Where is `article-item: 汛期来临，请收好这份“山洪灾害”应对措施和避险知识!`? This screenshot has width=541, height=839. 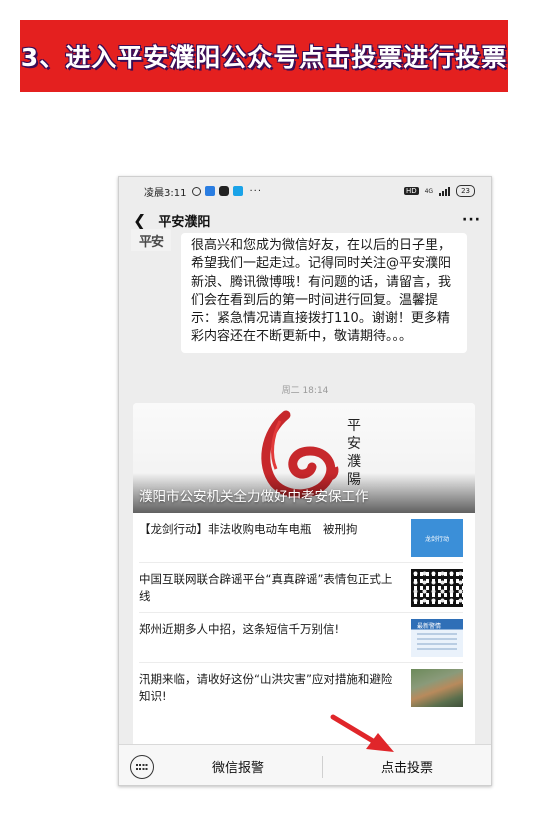 article-item: 汛期来临，请收好这份“山洪灾害”应对措施和避险知识! is located at coordinates (301, 688).